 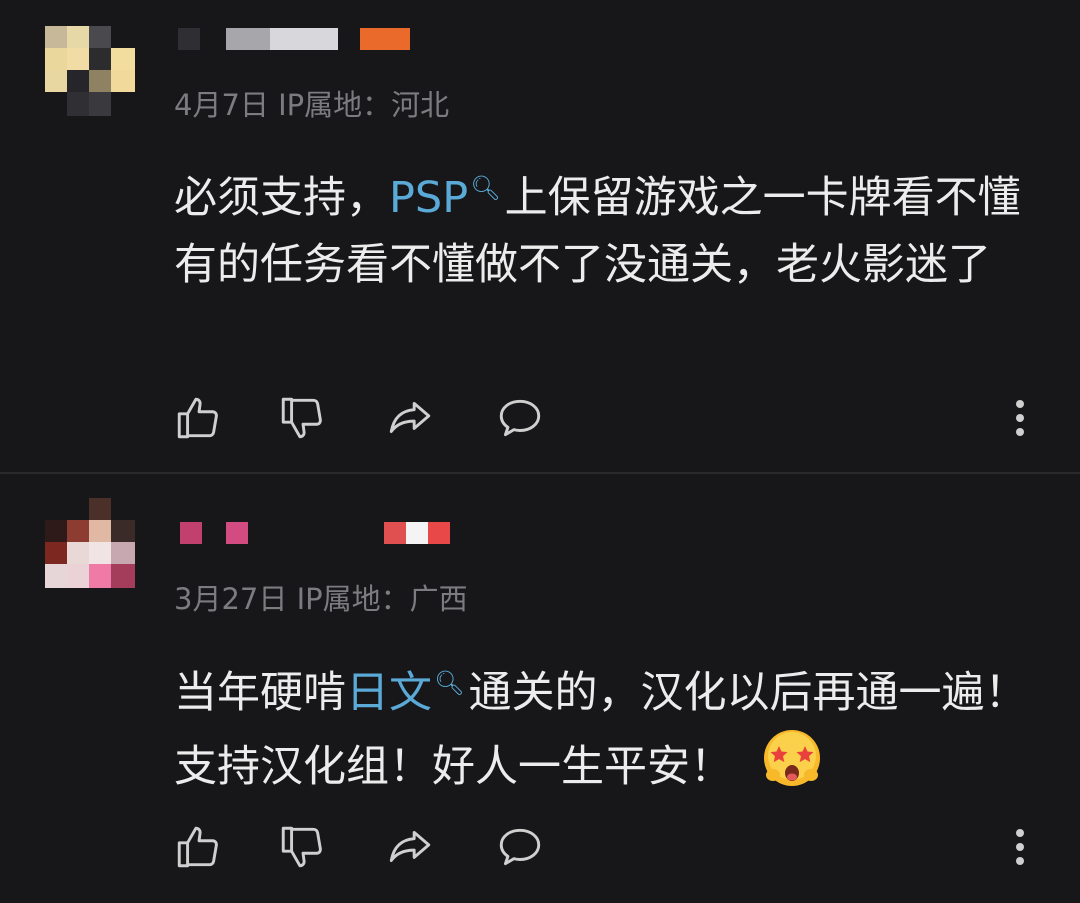 What do you see at coordinates (407, 693) in the screenshot?
I see `keyword-link: 日文🔍︎` at bounding box center [407, 693].